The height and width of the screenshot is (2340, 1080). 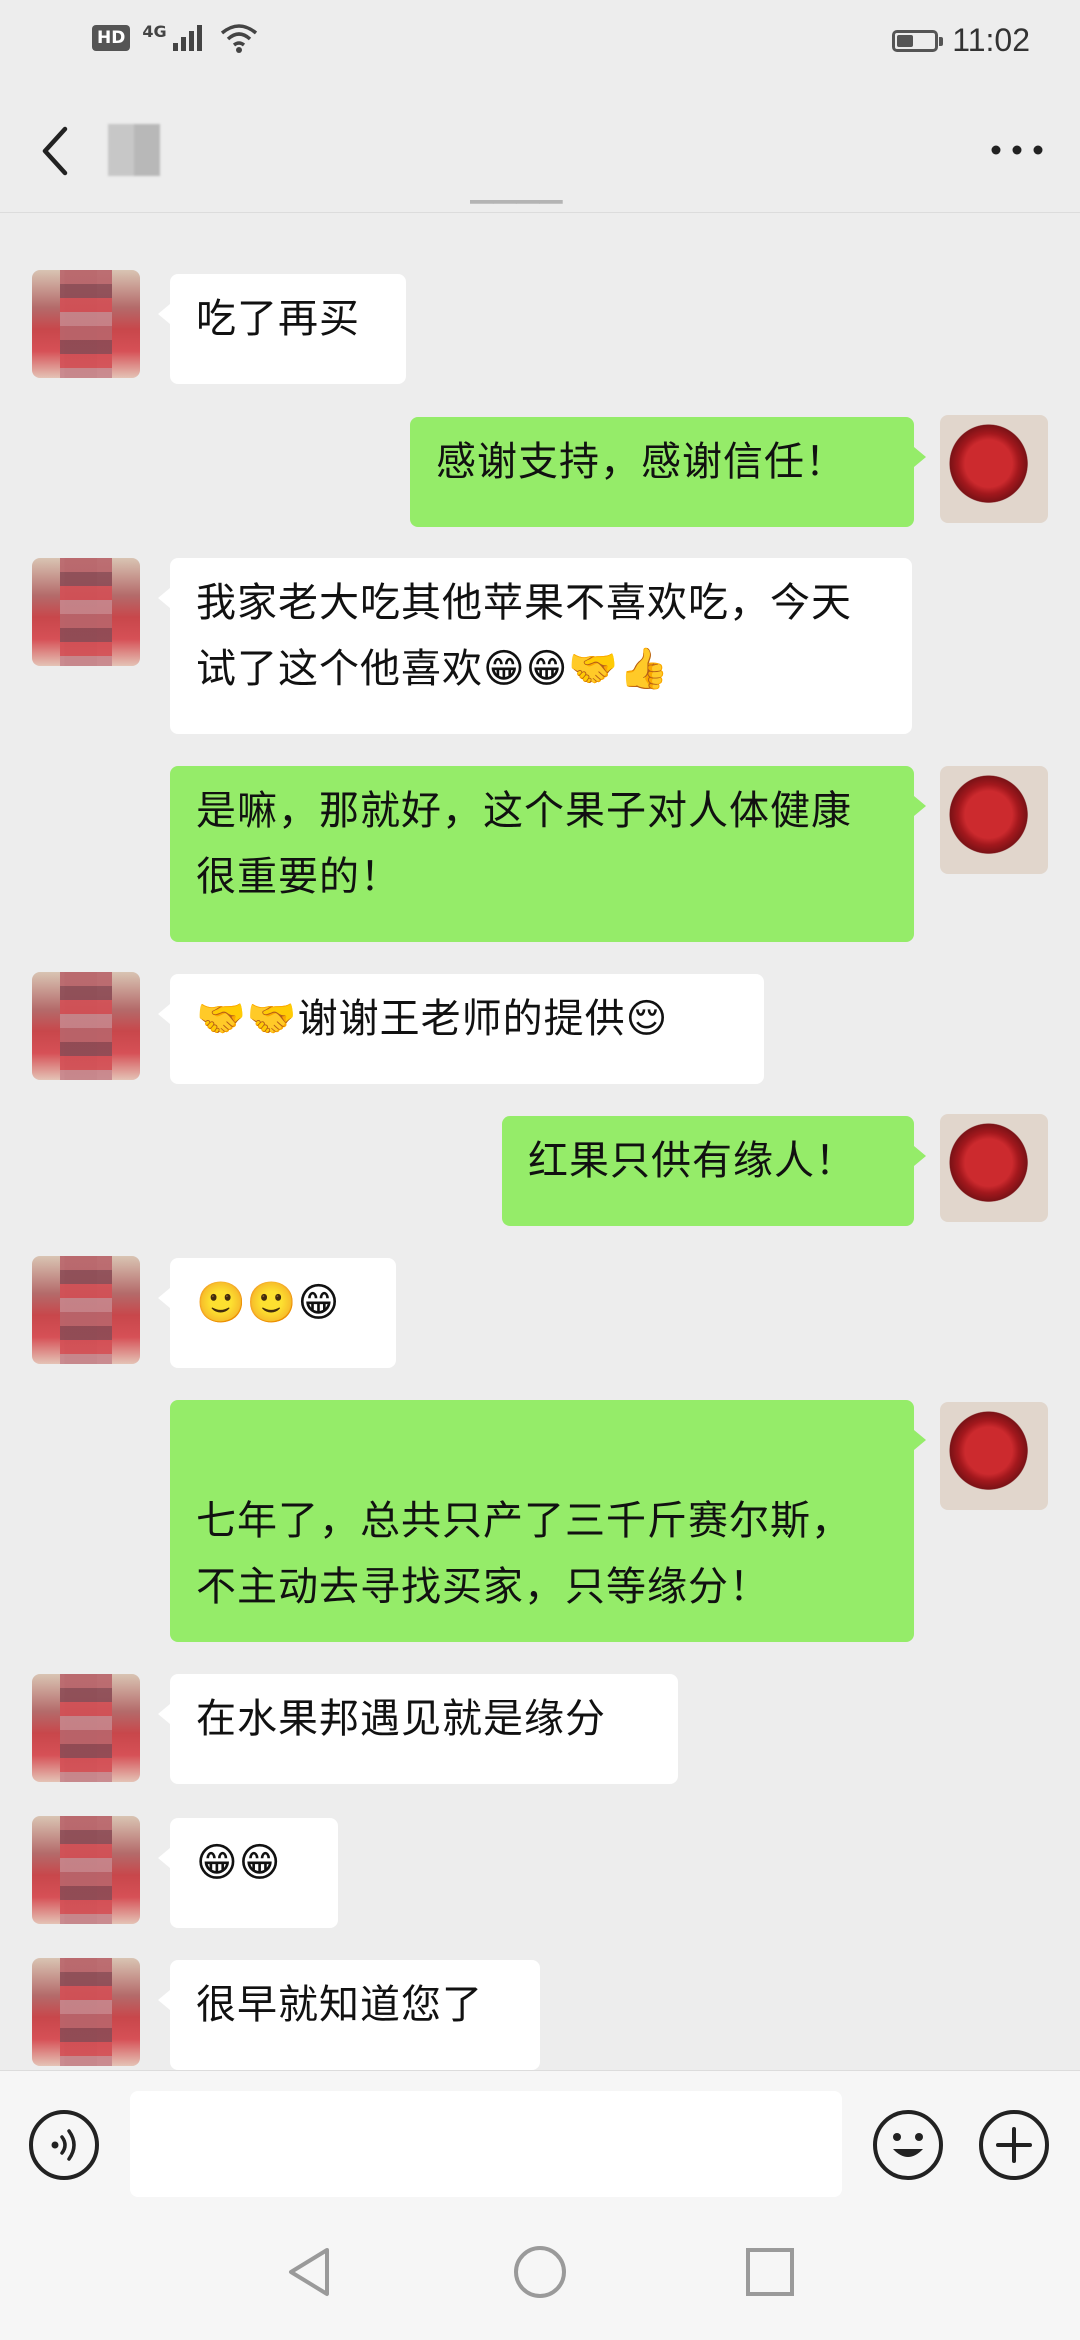 What do you see at coordinates (238, 38) in the screenshot?
I see `wifi-icon` at bounding box center [238, 38].